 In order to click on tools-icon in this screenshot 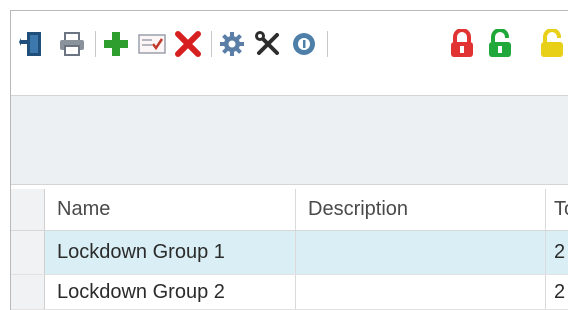, I will do `click(268, 44)`.